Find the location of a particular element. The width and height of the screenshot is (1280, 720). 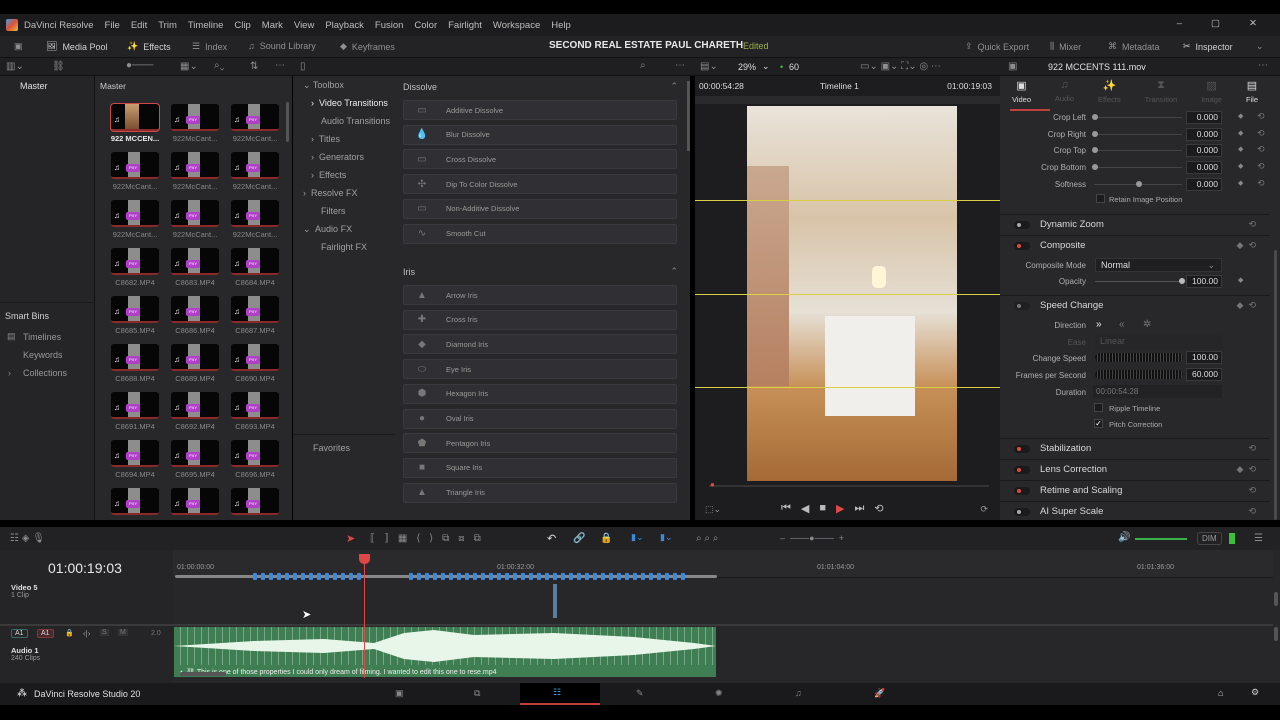

menu-view: View is located at coordinates (304, 25).